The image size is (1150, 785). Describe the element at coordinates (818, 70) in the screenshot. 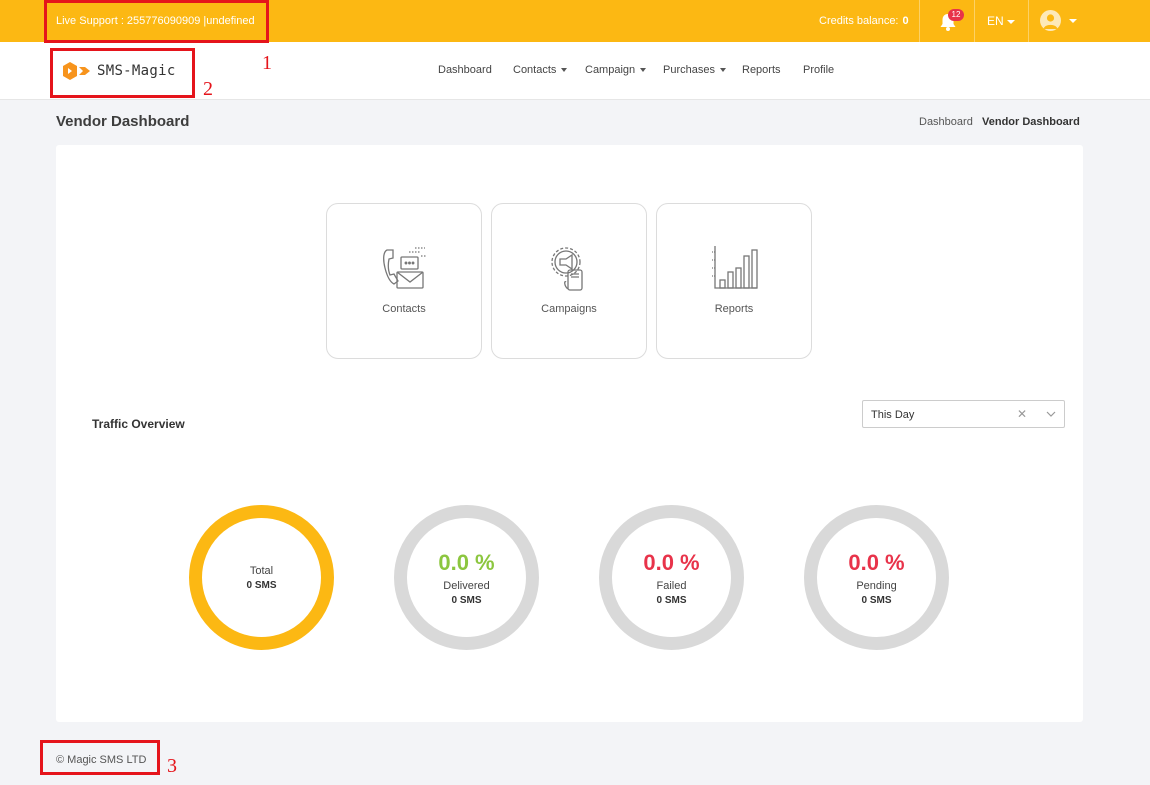

I see `nav-profile: Profile` at that location.